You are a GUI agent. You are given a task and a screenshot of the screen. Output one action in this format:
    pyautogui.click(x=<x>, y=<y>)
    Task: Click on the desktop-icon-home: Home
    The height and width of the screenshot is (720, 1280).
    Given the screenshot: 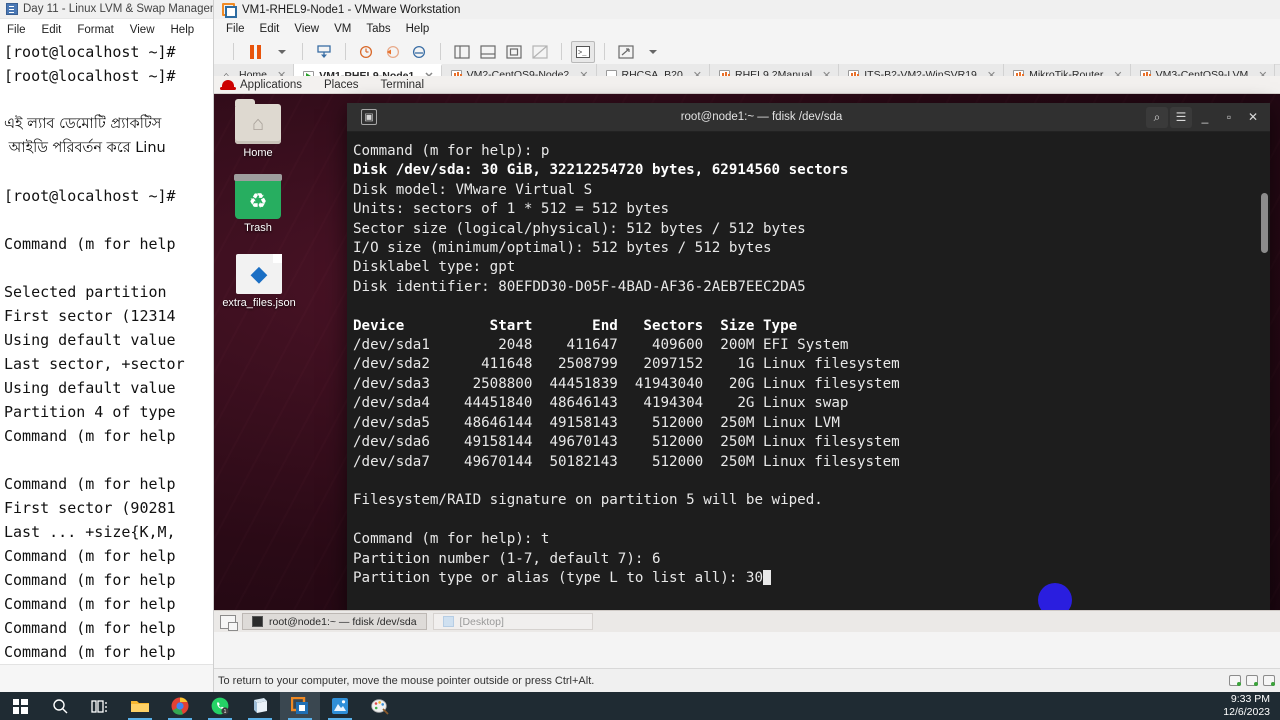 What is the action you would take?
    pyautogui.click(x=258, y=129)
    